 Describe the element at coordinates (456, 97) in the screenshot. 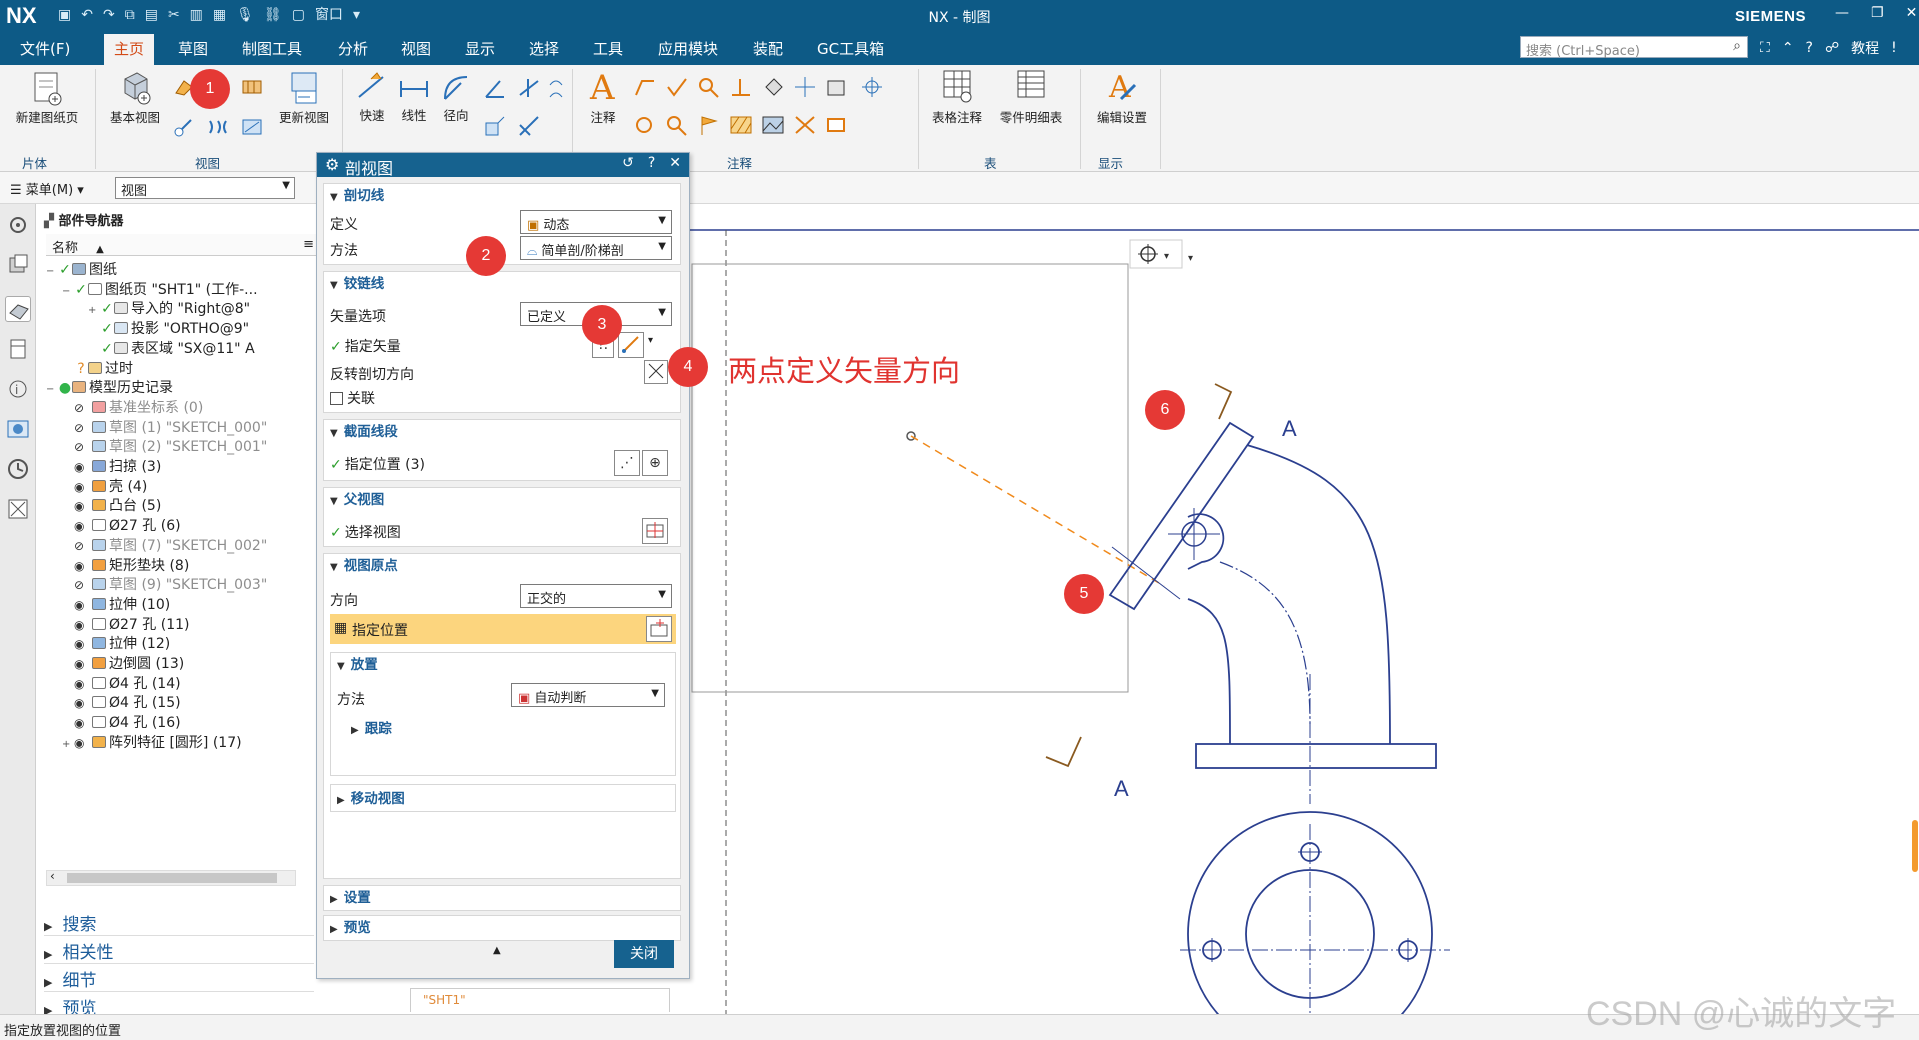

I see `radial-dimension-button: 径向` at that location.